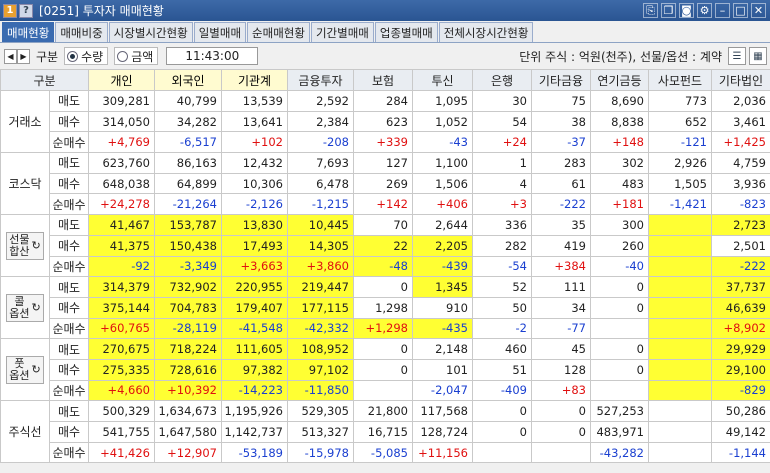 Image resolution: width=770 pixels, height=473 pixels. Describe the element at coordinates (442, 101) in the screenshot. I see `table-cell: 1,095` at that location.